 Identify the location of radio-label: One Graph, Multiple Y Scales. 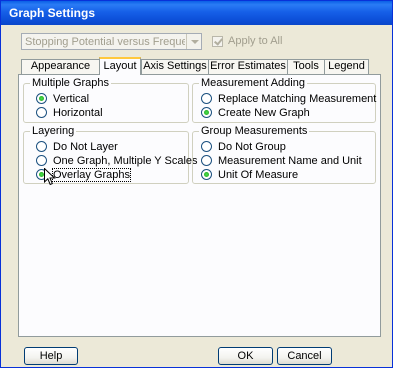
(125, 161).